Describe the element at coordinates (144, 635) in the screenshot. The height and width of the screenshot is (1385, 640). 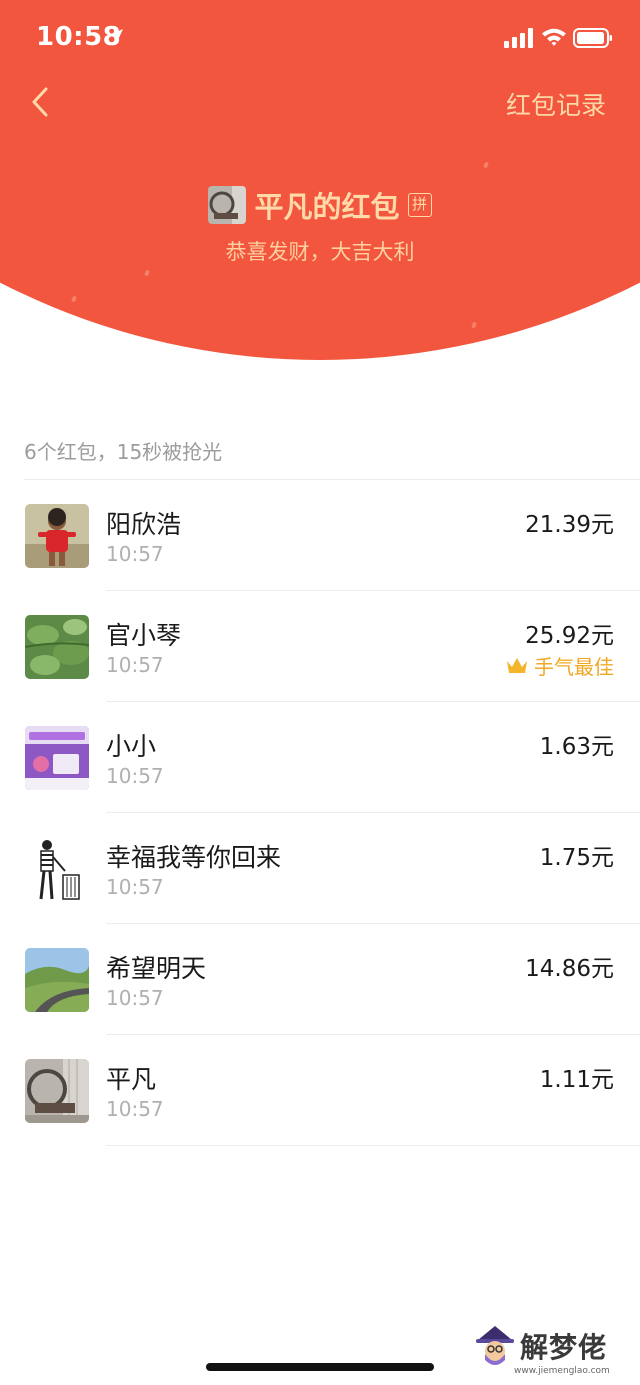
I see `recipient-name: 官小琴` at that location.